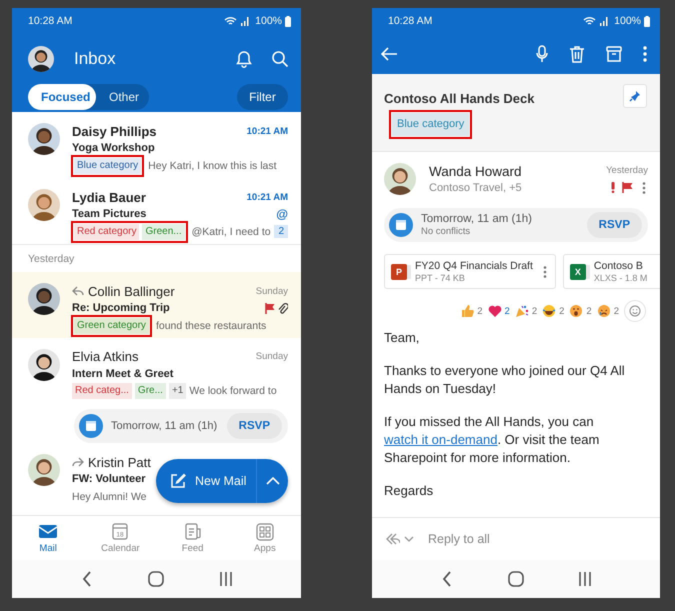  Describe the element at coordinates (440, 278) in the screenshot. I see `file-details: PPT - 74 KB` at that location.